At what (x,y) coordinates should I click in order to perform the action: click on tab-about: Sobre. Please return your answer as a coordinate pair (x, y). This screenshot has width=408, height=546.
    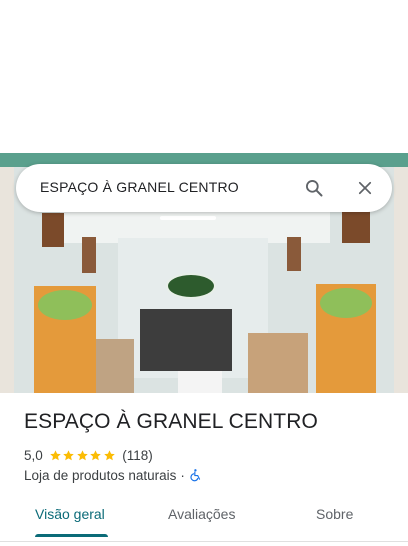
    Looking at the image, I should click on (334, 514).